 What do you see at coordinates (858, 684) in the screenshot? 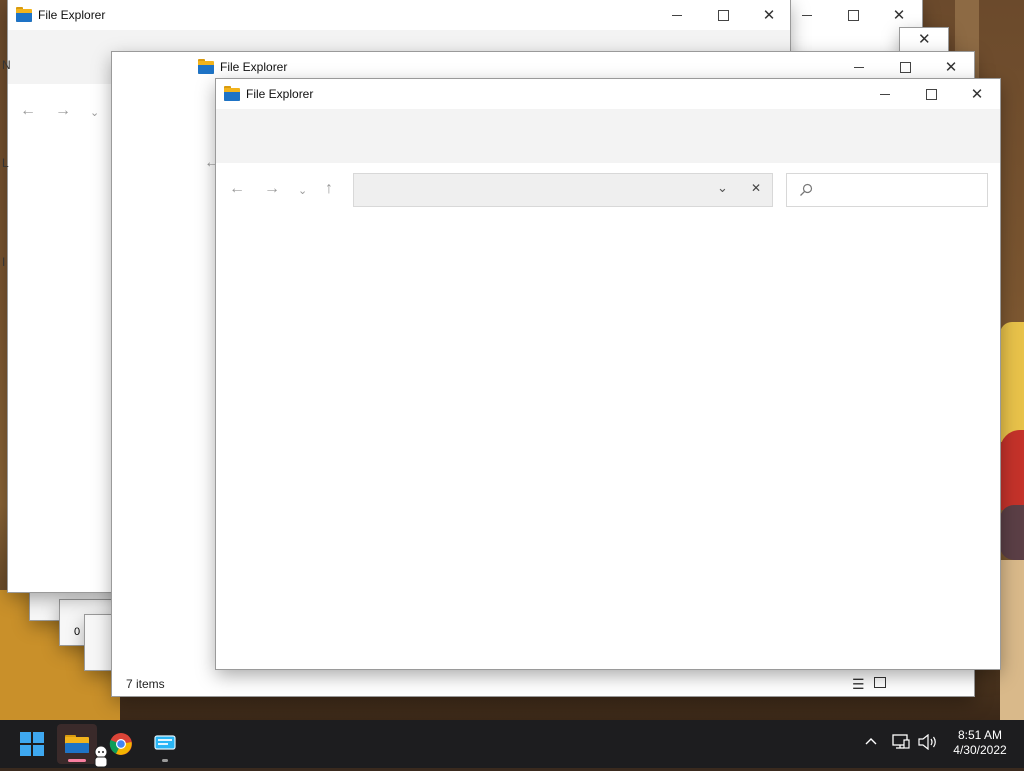
I see `details-view-icon: ☰` at bounding box center [858, 684].